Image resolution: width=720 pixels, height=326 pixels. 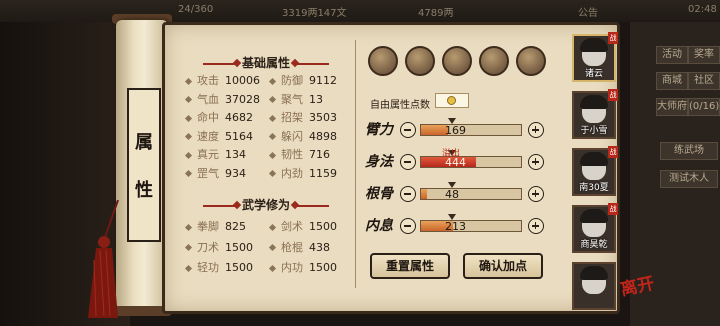 I want to click on basic-stat: 躲闪 4898, so click(x=302, y=136).